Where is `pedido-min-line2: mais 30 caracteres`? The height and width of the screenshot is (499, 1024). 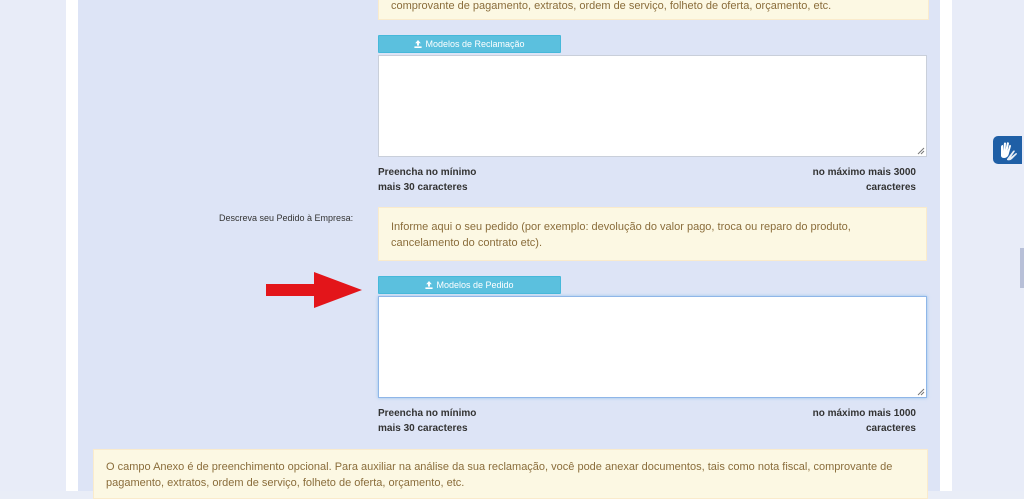 pedido-min-line2: mais 30 caracteres is located at coordinates (423, 428).